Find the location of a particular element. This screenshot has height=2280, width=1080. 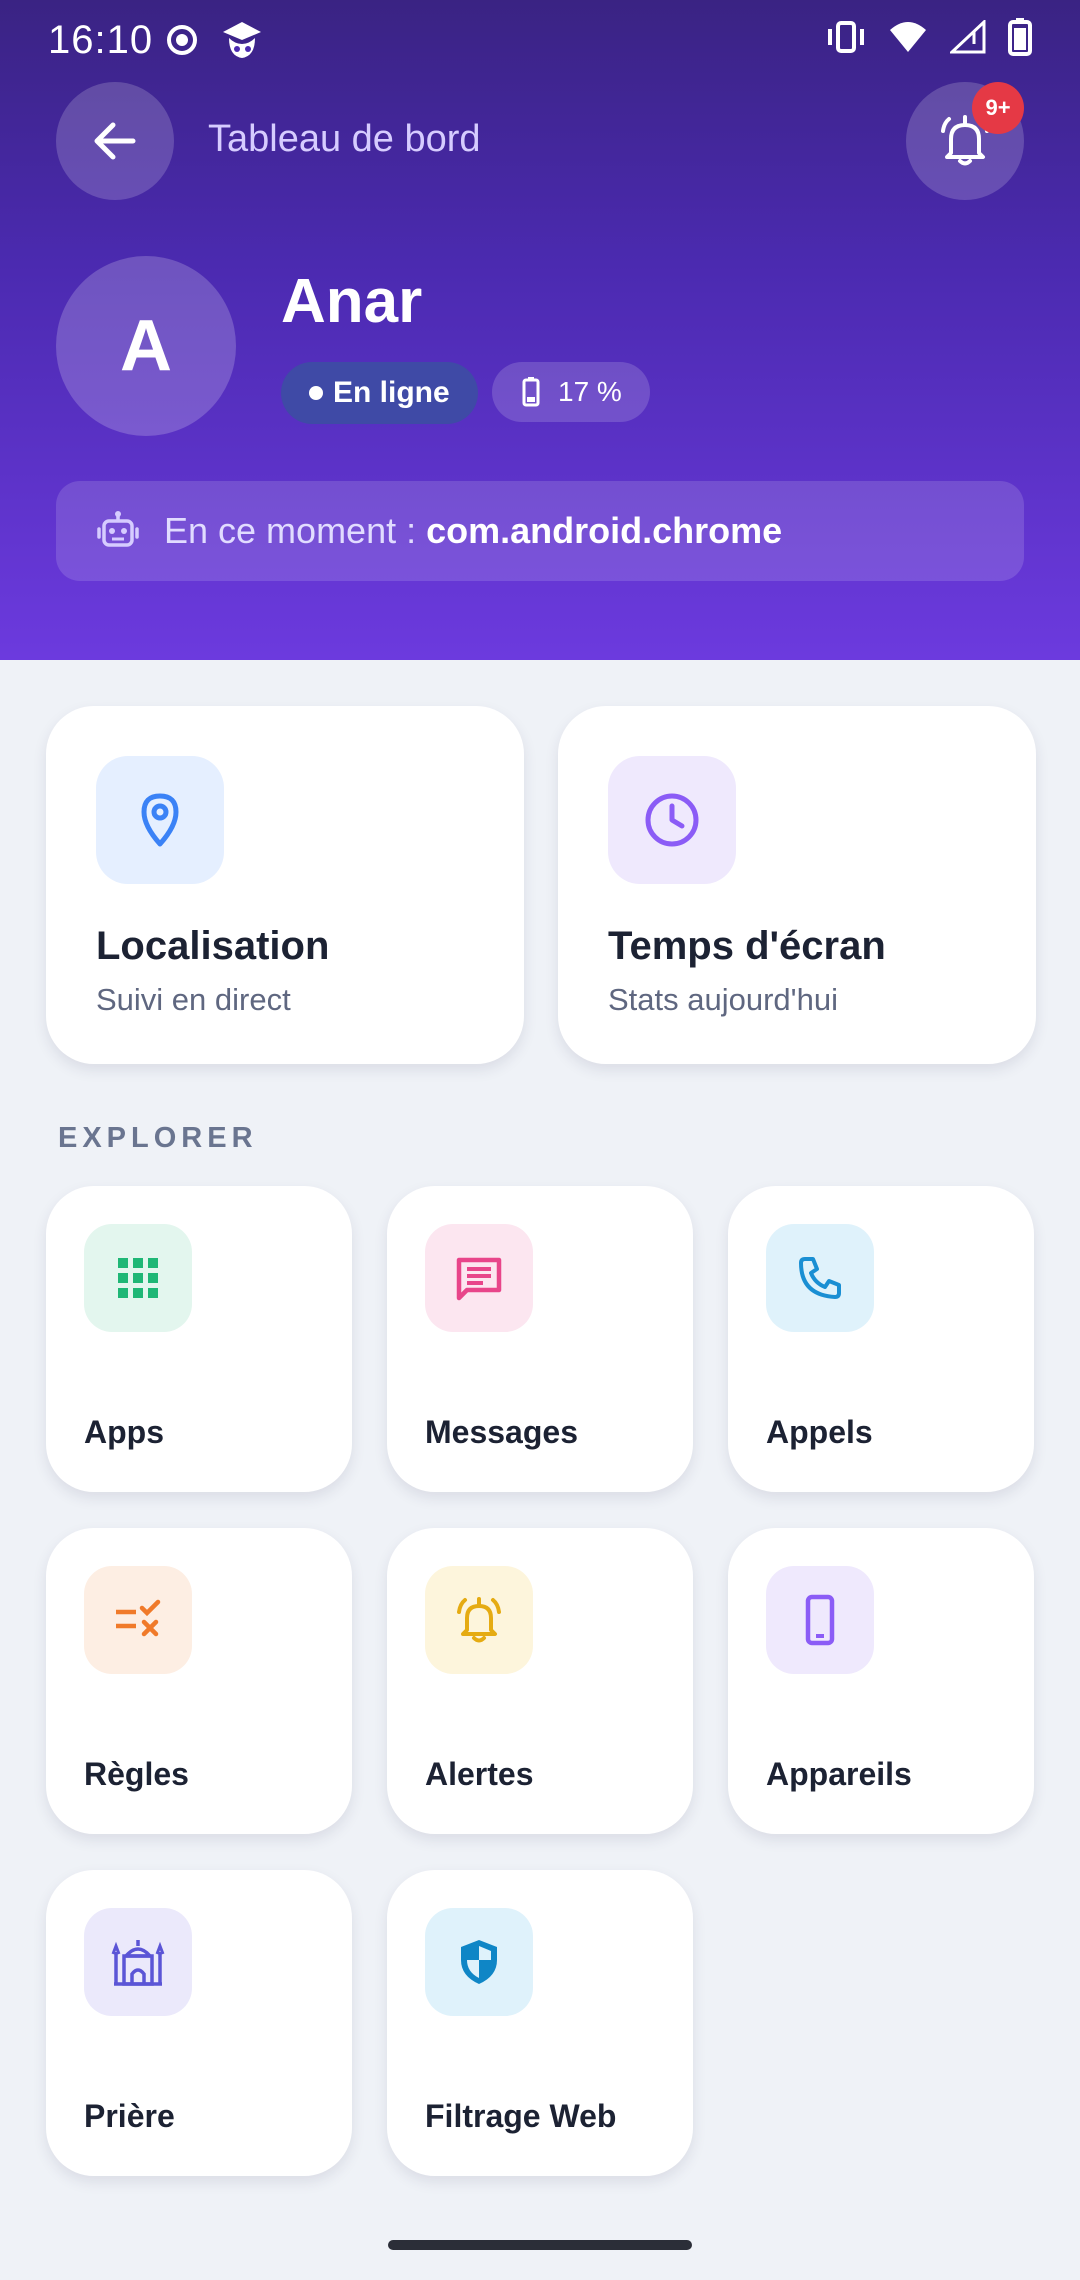

online-status-label: En ligne is located at coordinates (391, 392).